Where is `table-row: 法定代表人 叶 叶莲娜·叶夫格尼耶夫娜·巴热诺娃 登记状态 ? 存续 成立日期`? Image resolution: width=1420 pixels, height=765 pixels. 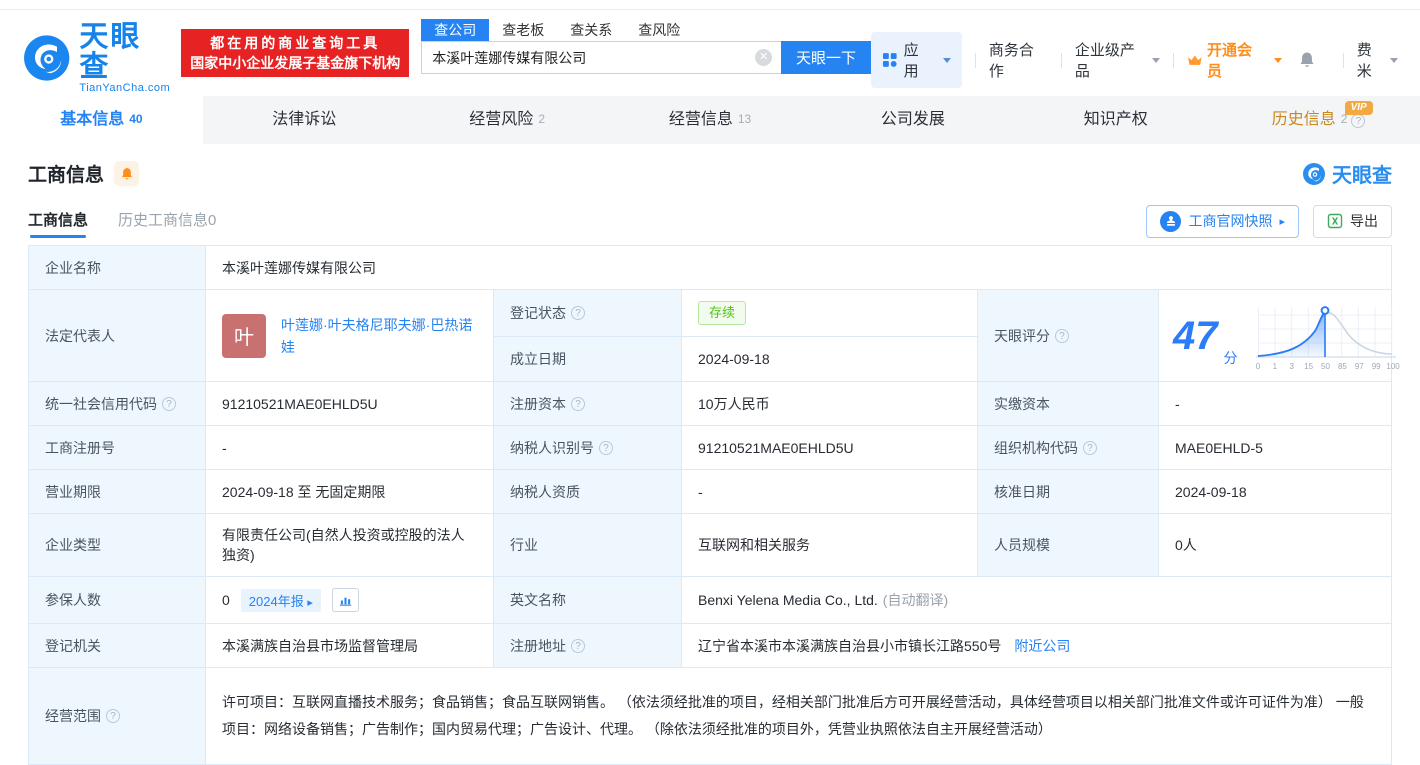
table-row: 法定代表人 叶 叶莲娜·叶夫格尼耶夫娜·巴热诺娃 登记状态 ? 存续 成立日期 is located at coordinates (714, 336).